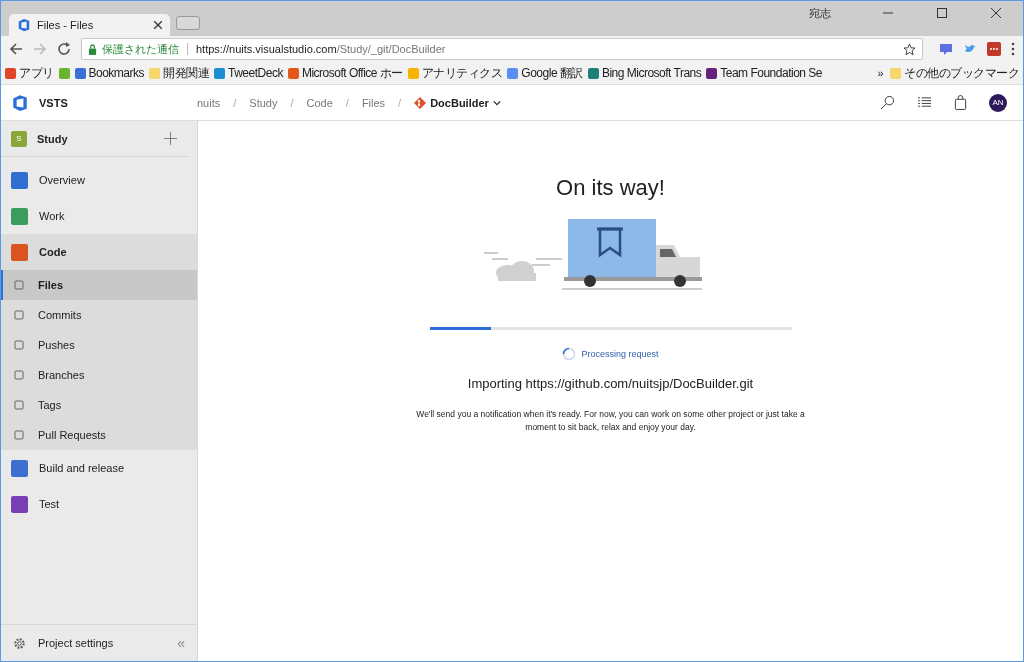 Image resolution: width=1024 pixels, height=662 pixels. Describe the element at coordinates (76, 643) in the screenshot. I see `project-settings-link: Project settings` at that location.